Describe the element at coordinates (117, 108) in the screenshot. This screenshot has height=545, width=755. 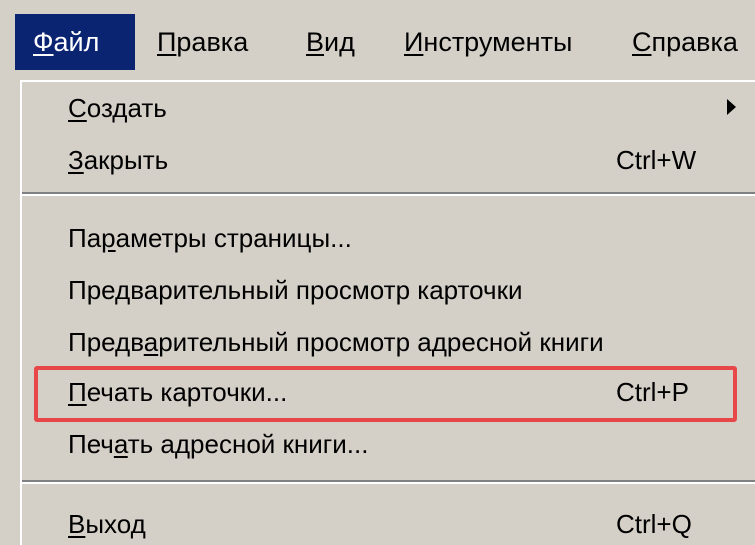
I see `menu-item-create-label: Создать` at that location.